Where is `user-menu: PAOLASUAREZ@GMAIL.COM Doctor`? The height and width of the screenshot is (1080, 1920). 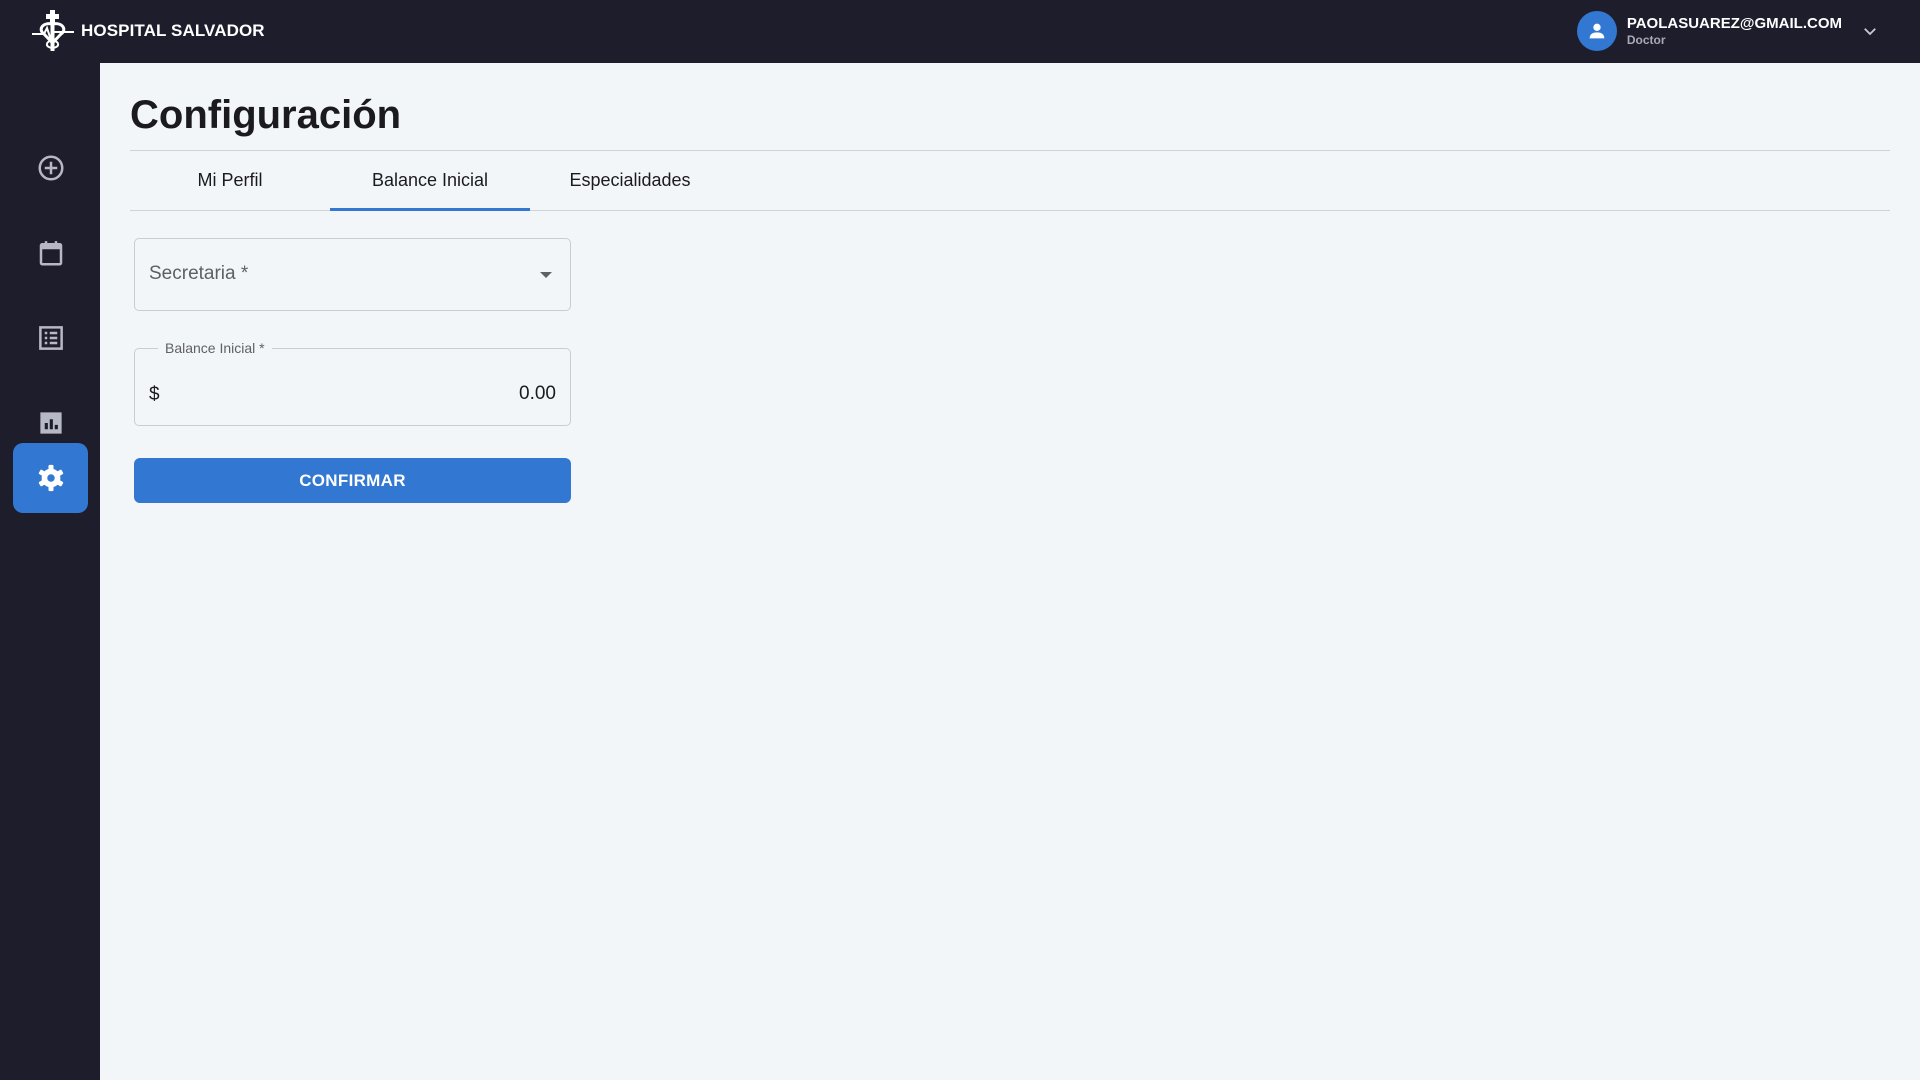 user-menu: PAOLASUAREZ@GMAIL.COM Doctor is located at coordinates (1729, 31).